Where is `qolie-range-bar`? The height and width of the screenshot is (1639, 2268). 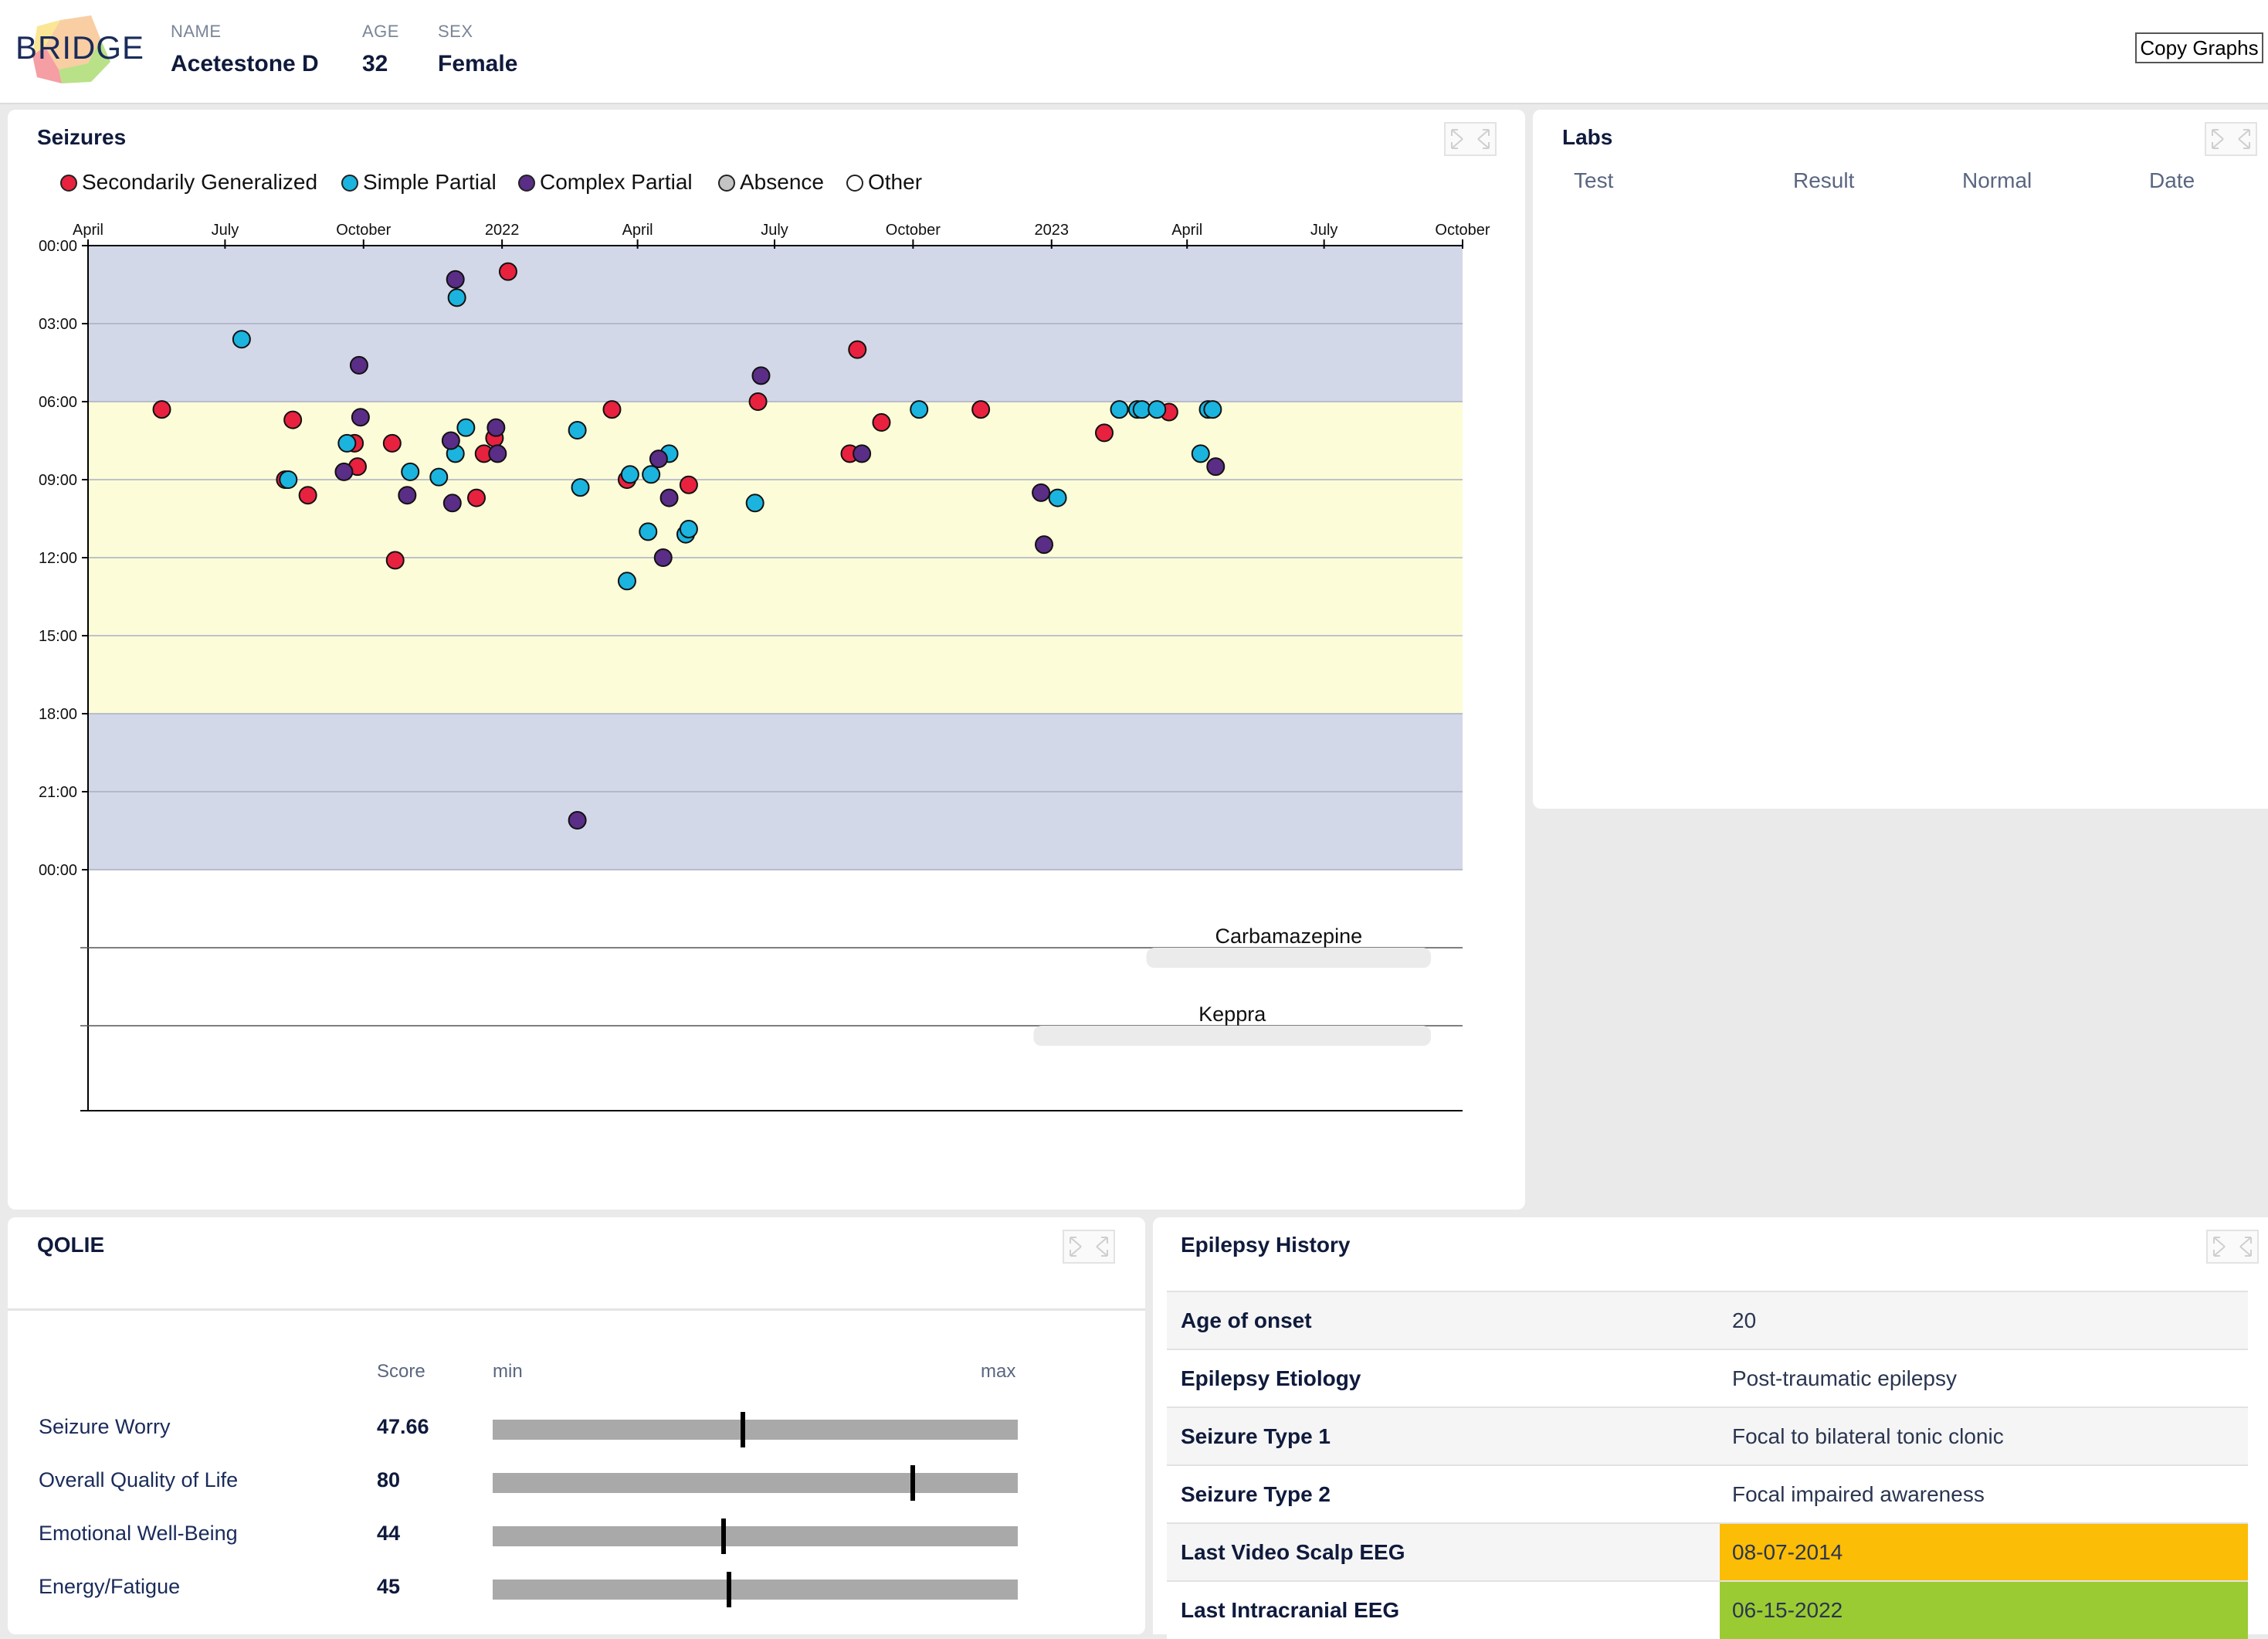
qolie-range-bar is located at coordinates (755, 1483).